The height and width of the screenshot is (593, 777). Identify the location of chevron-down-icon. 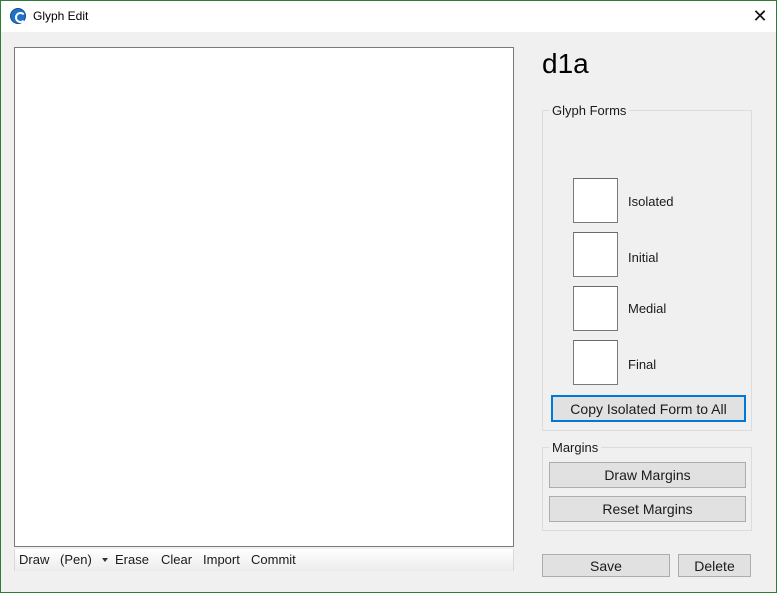
(105, 560).